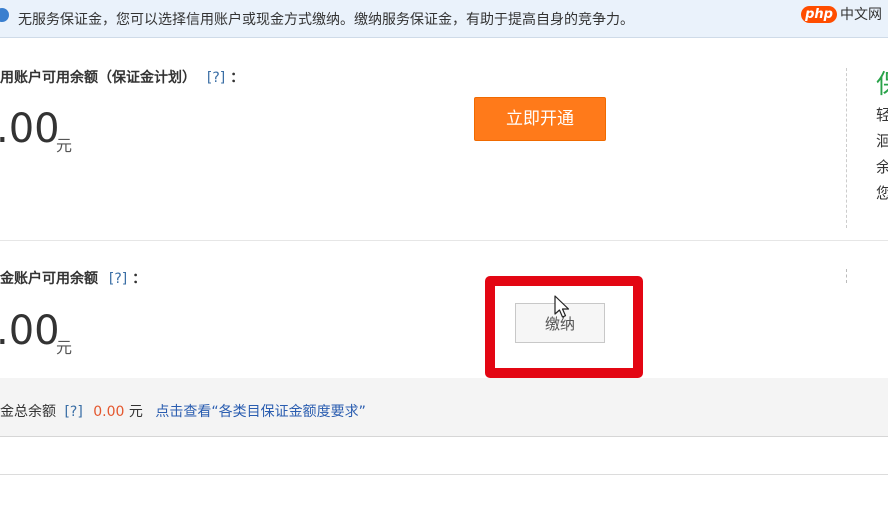  What do you see at coordinates (139, 279) in the screenshot?
I see `cash-label-colon: ：` at bounding box center [139, 279].